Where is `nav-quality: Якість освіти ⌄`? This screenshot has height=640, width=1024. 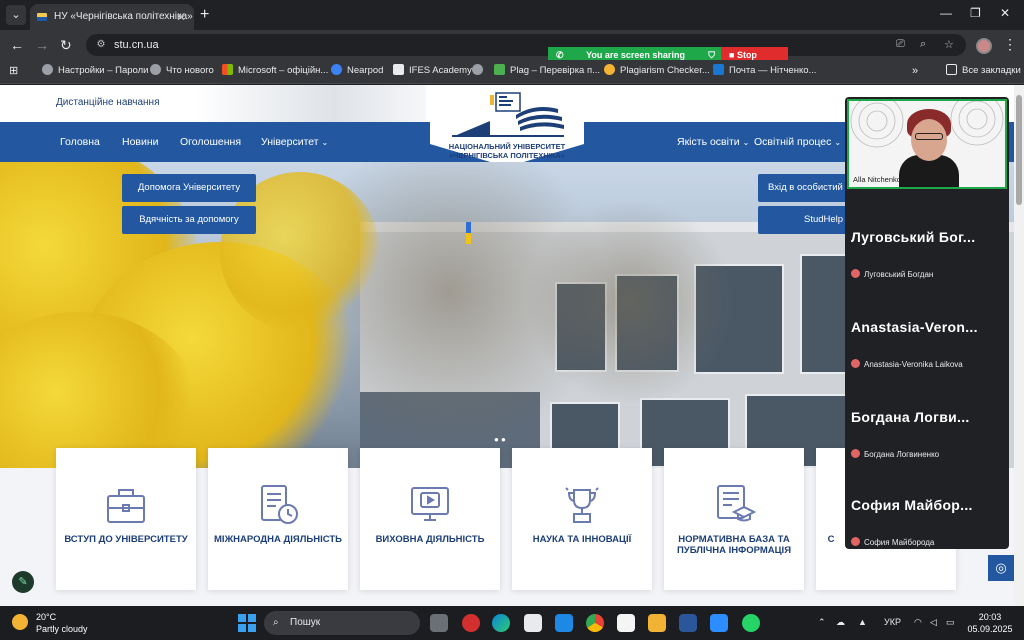 nav-quality: Якість освіти ⌄ is located at coordinates (713, 142).